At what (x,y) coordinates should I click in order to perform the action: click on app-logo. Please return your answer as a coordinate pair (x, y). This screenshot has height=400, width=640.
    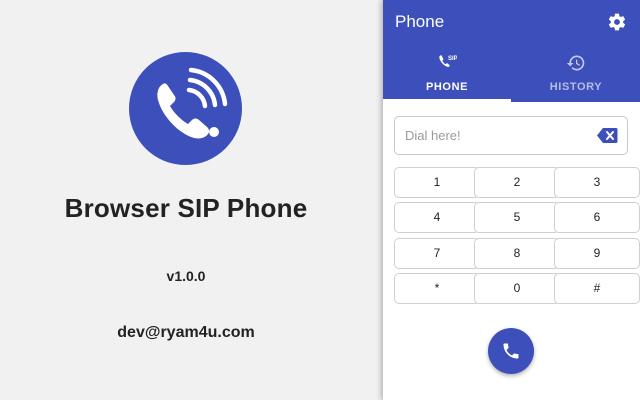
    Looking at the image, I should click on (185, 108).